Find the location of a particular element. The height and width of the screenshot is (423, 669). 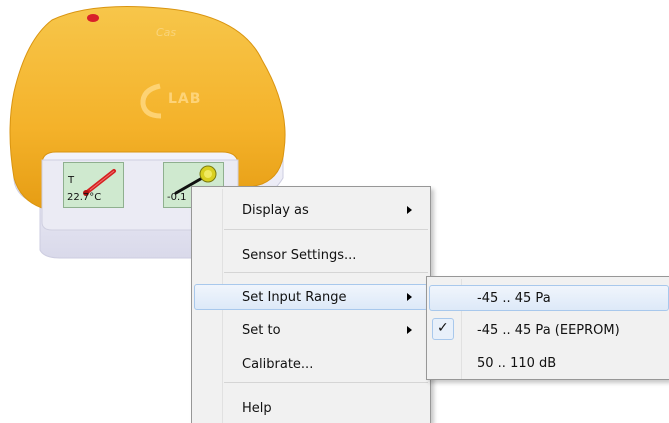

temperature-sensor-panel: T 22.7°C is located at coordinates (93, 185).